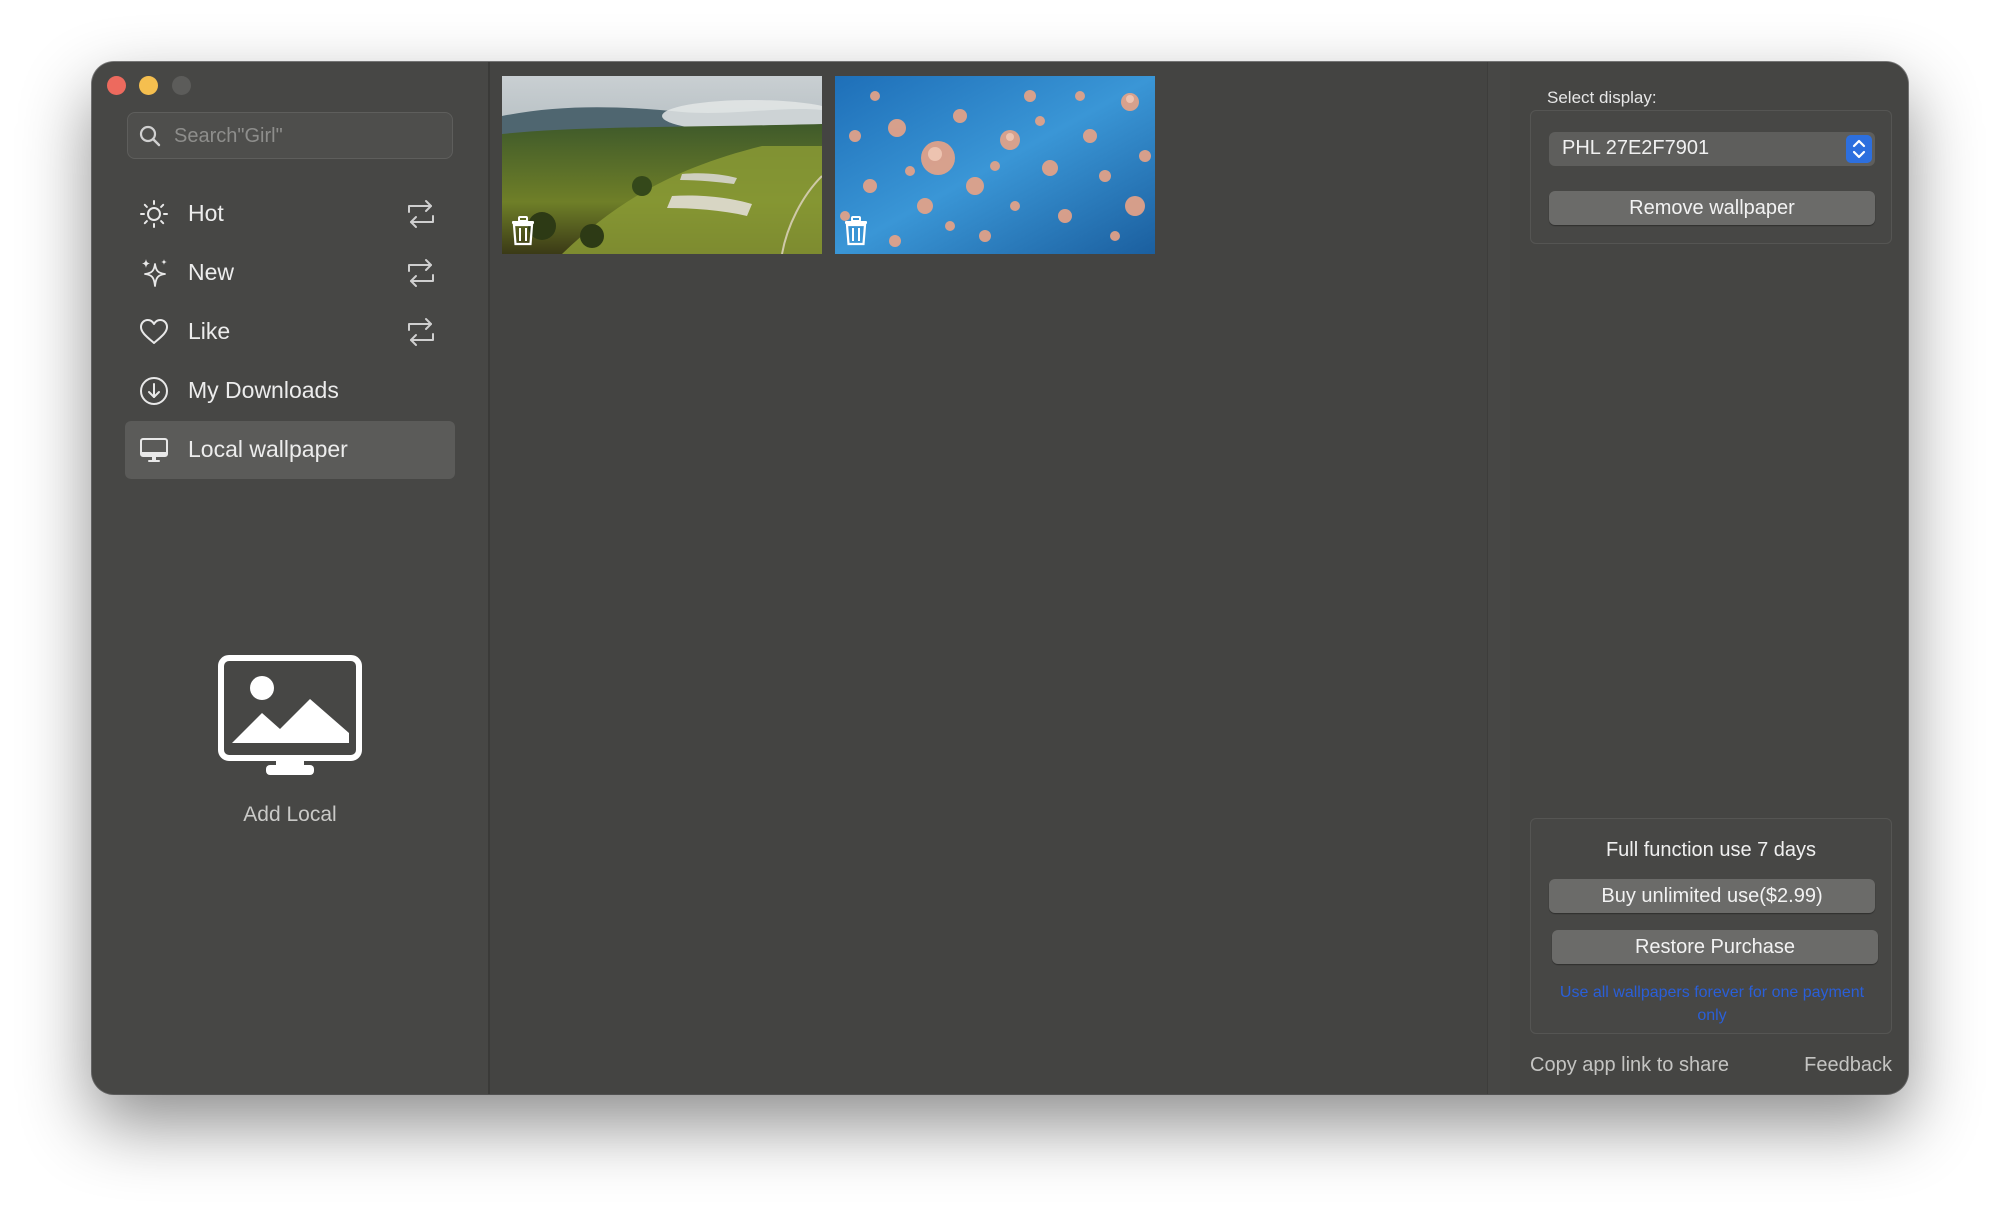 The width and height of the screenshot is (2000, 1217). I want to click on add-local-label: Add Local, so click(290, 814).